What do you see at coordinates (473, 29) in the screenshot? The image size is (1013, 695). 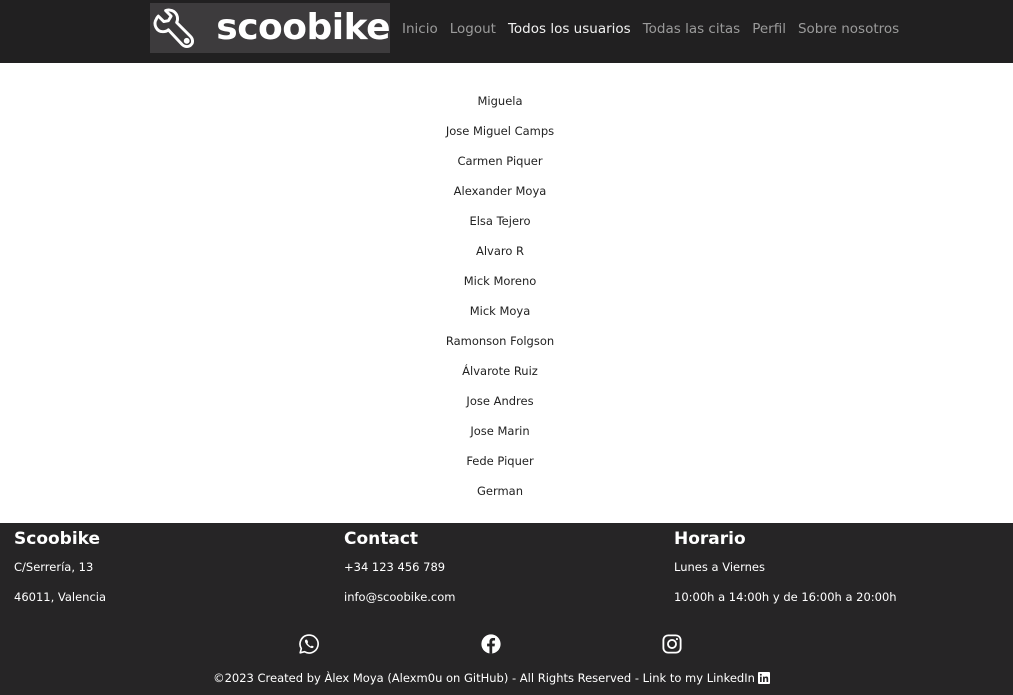 I see `nav-link-logout: Logout` at bounding box center [473, 29].